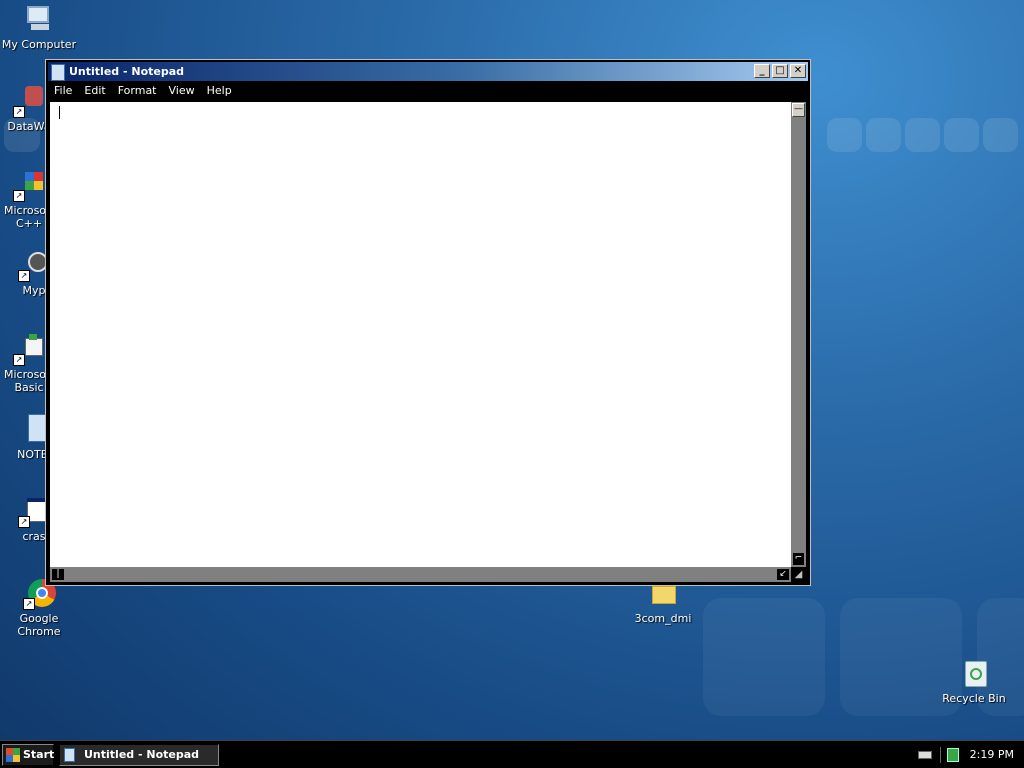  What do you see at coordinates (29, 186) in the screenshot?
I see `visual-cpp-icon: ↗` at bounding box center [29, 186].